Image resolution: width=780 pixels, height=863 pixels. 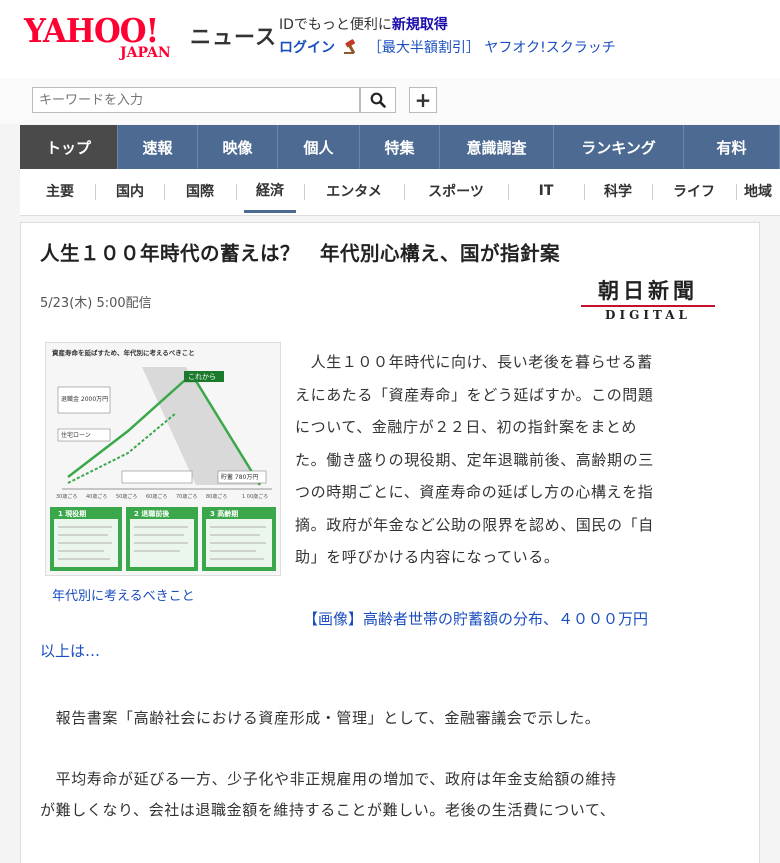 I want to click on tab-label: 個人, so click(x=318, y=147).